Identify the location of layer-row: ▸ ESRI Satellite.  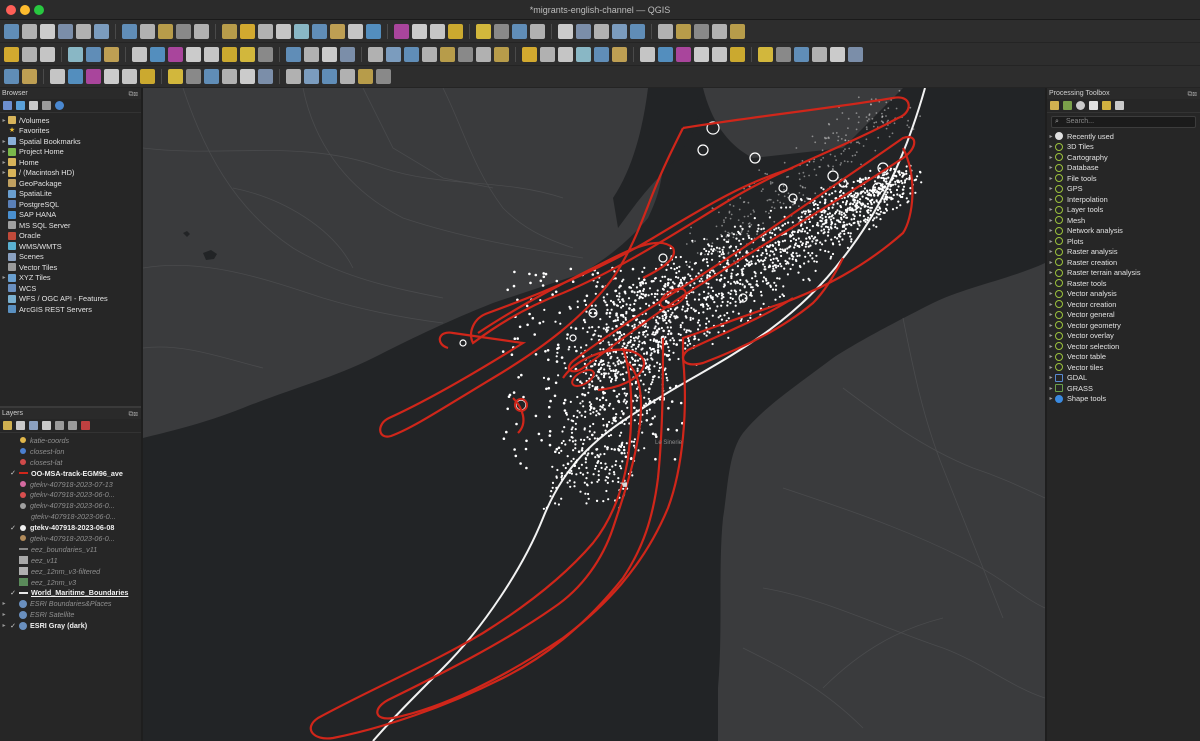
(70, 614).